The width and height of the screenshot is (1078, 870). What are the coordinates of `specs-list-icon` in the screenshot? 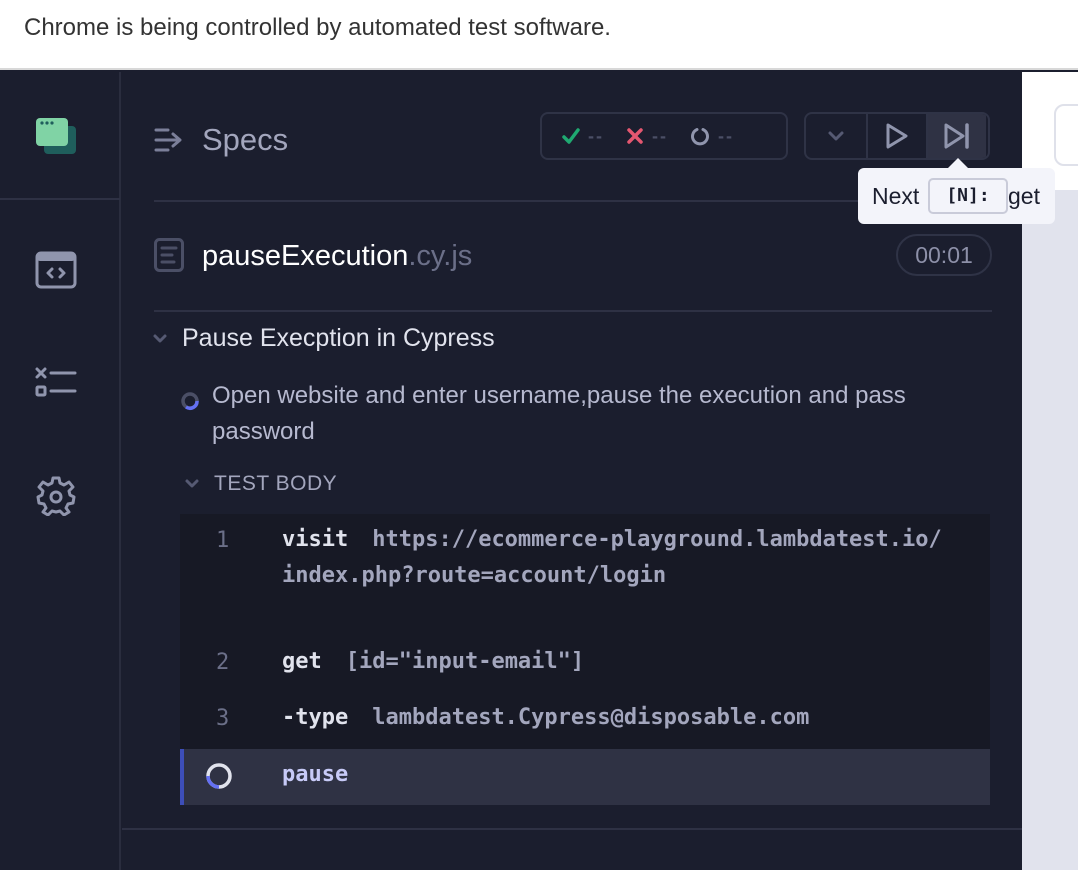 It's located at (168, 140).